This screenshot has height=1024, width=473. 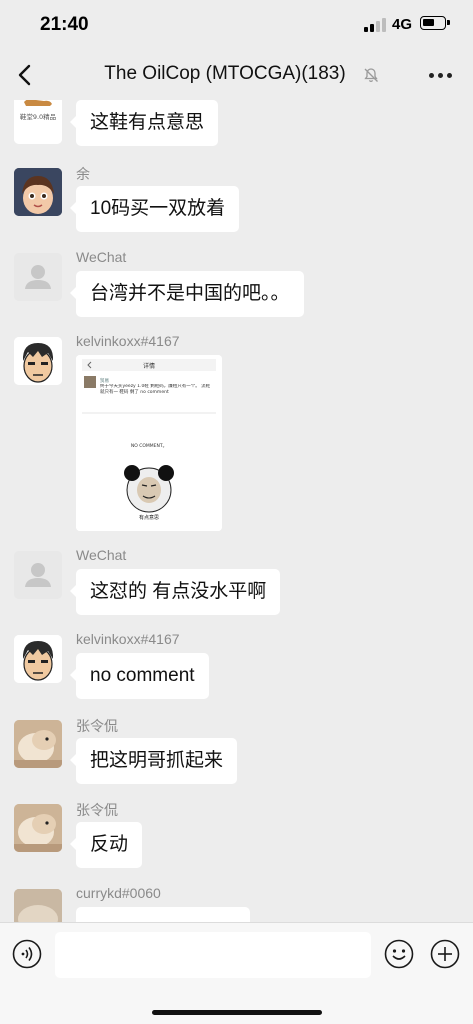 What do you see at coordinates (106, 845) in the screenshot?
I see `message-bubble: 反动` at bounding box center [106, 845].